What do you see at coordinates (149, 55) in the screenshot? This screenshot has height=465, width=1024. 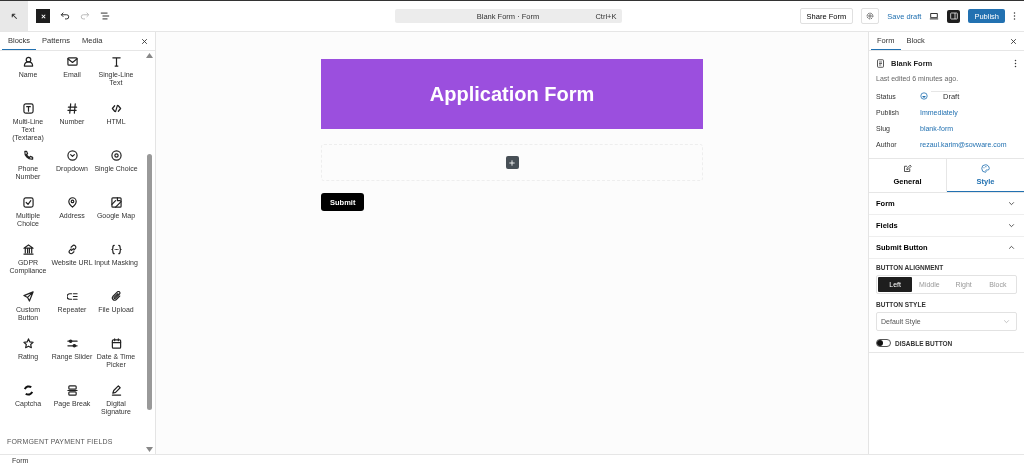 I see `scroll-up-icon` at bounding box center [149, 55].